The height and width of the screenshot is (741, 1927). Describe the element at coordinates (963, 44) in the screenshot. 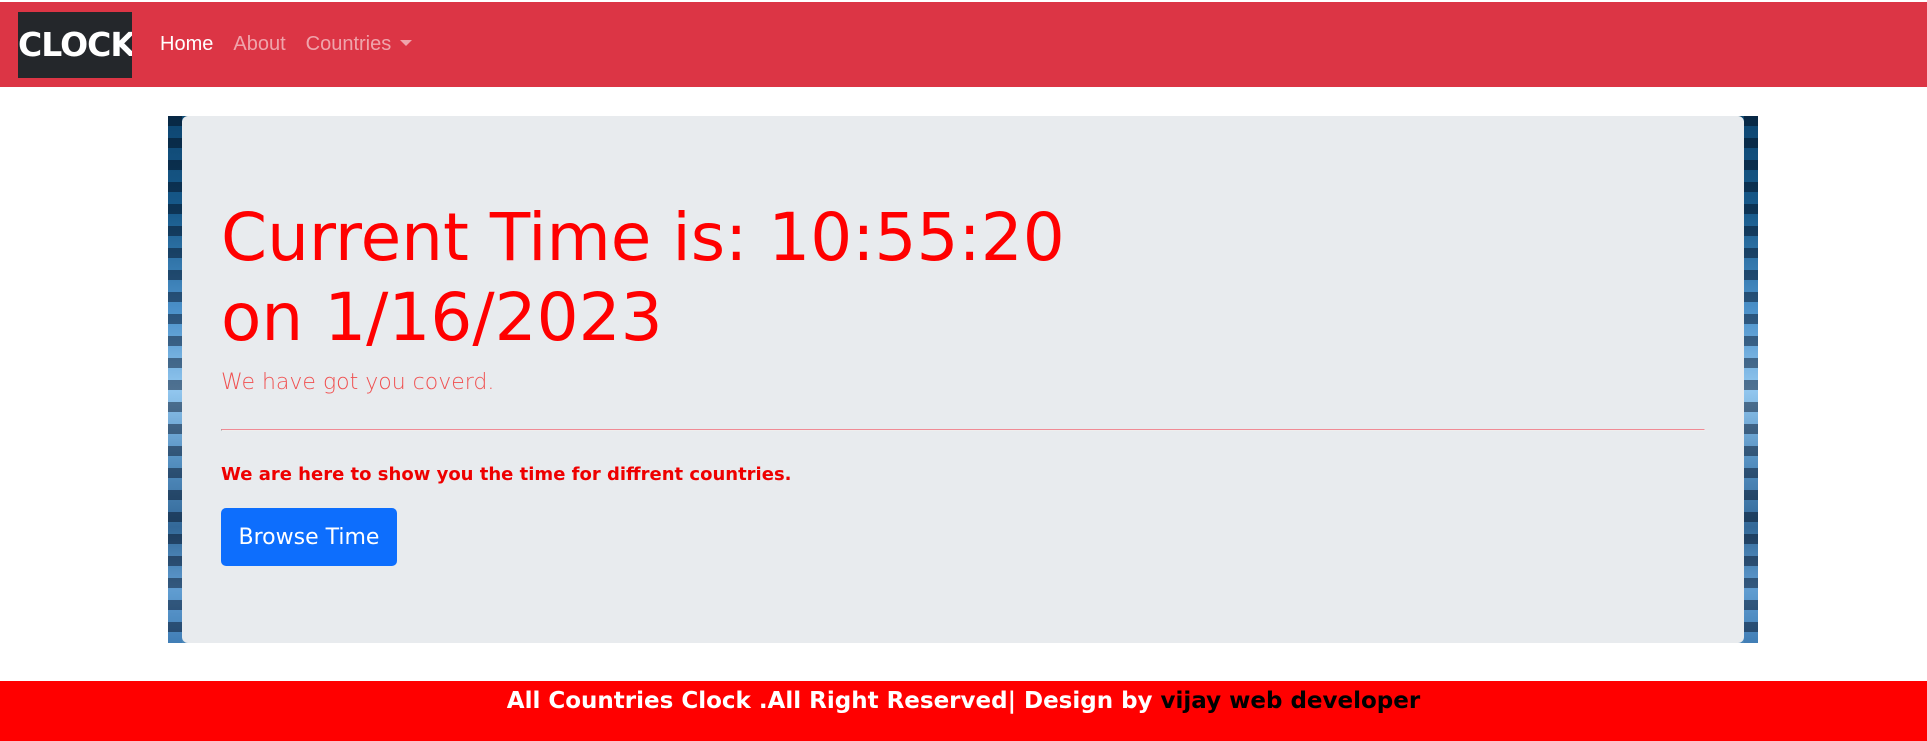

I see `navbar: CLOCK Home About Countries` at that location.